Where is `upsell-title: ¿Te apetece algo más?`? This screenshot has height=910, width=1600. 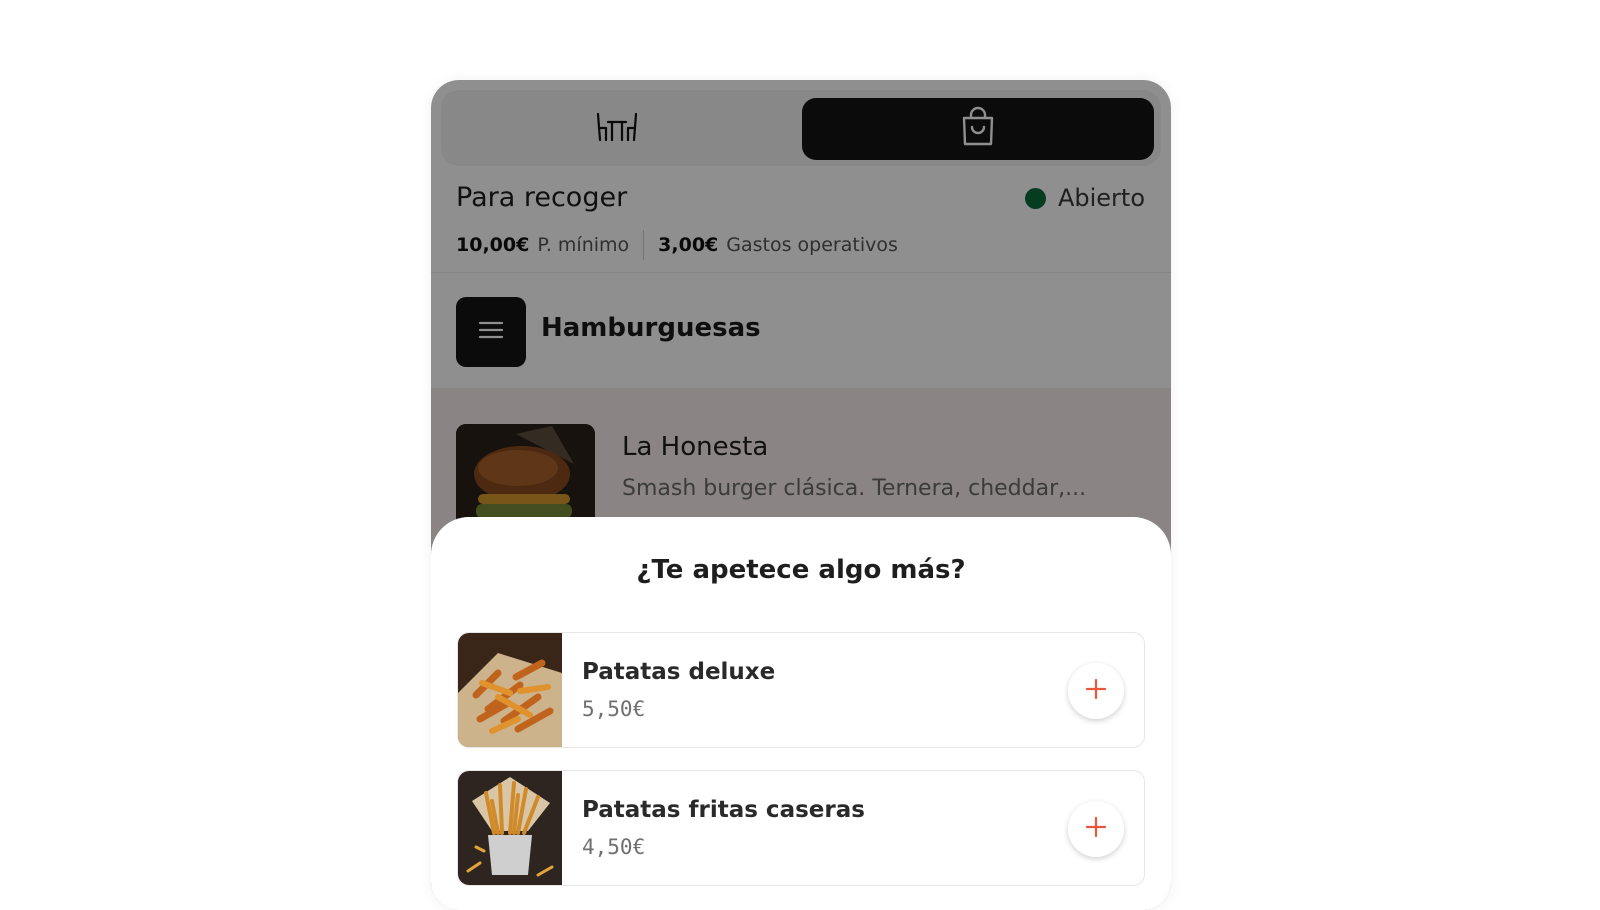
upsell-title: ¿Te apetece algo más? is located at coordinates (801, 570).